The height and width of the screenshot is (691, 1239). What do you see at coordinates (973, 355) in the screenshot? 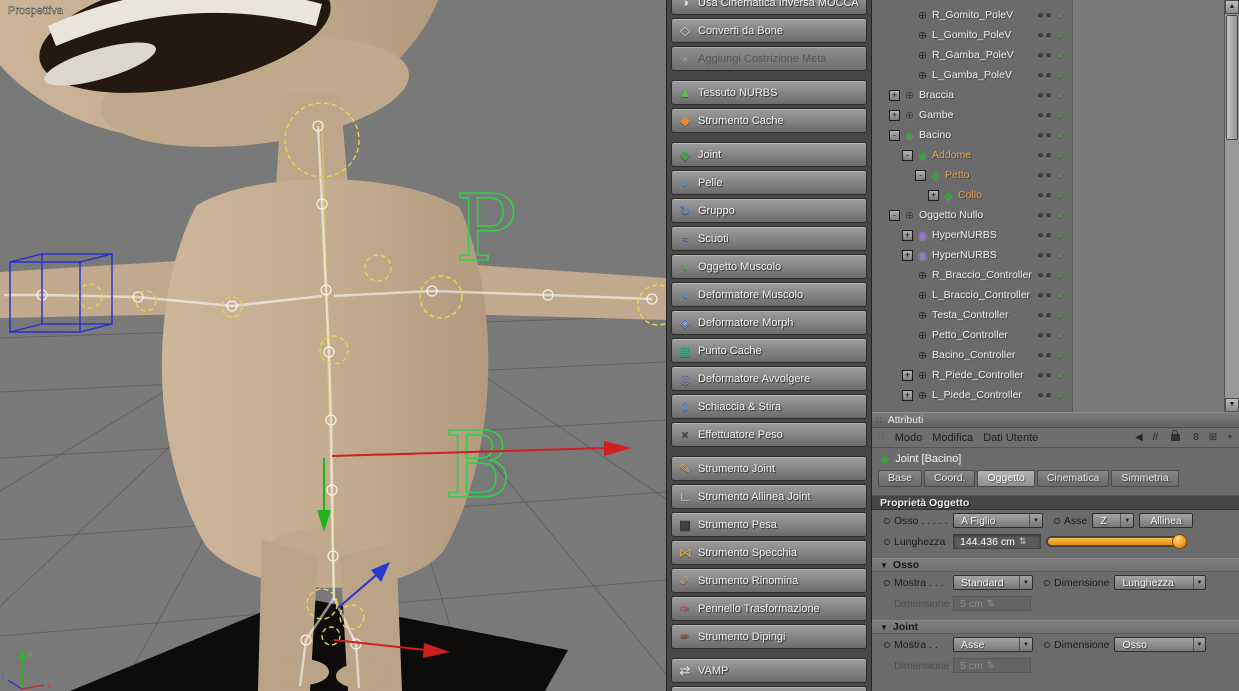
I see `om-label: Bacino_Controller` at bounding box center [973, 355].